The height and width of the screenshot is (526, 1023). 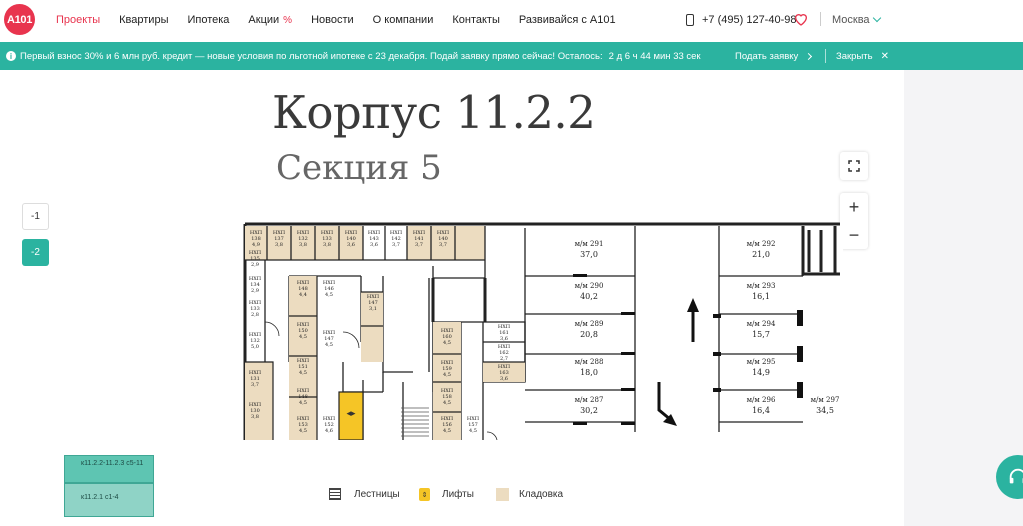 What do you see at coordinates (447, 403) in the screenshot?
I see `storage-right-2-area: 4,5` at bounding box center [447, 403].